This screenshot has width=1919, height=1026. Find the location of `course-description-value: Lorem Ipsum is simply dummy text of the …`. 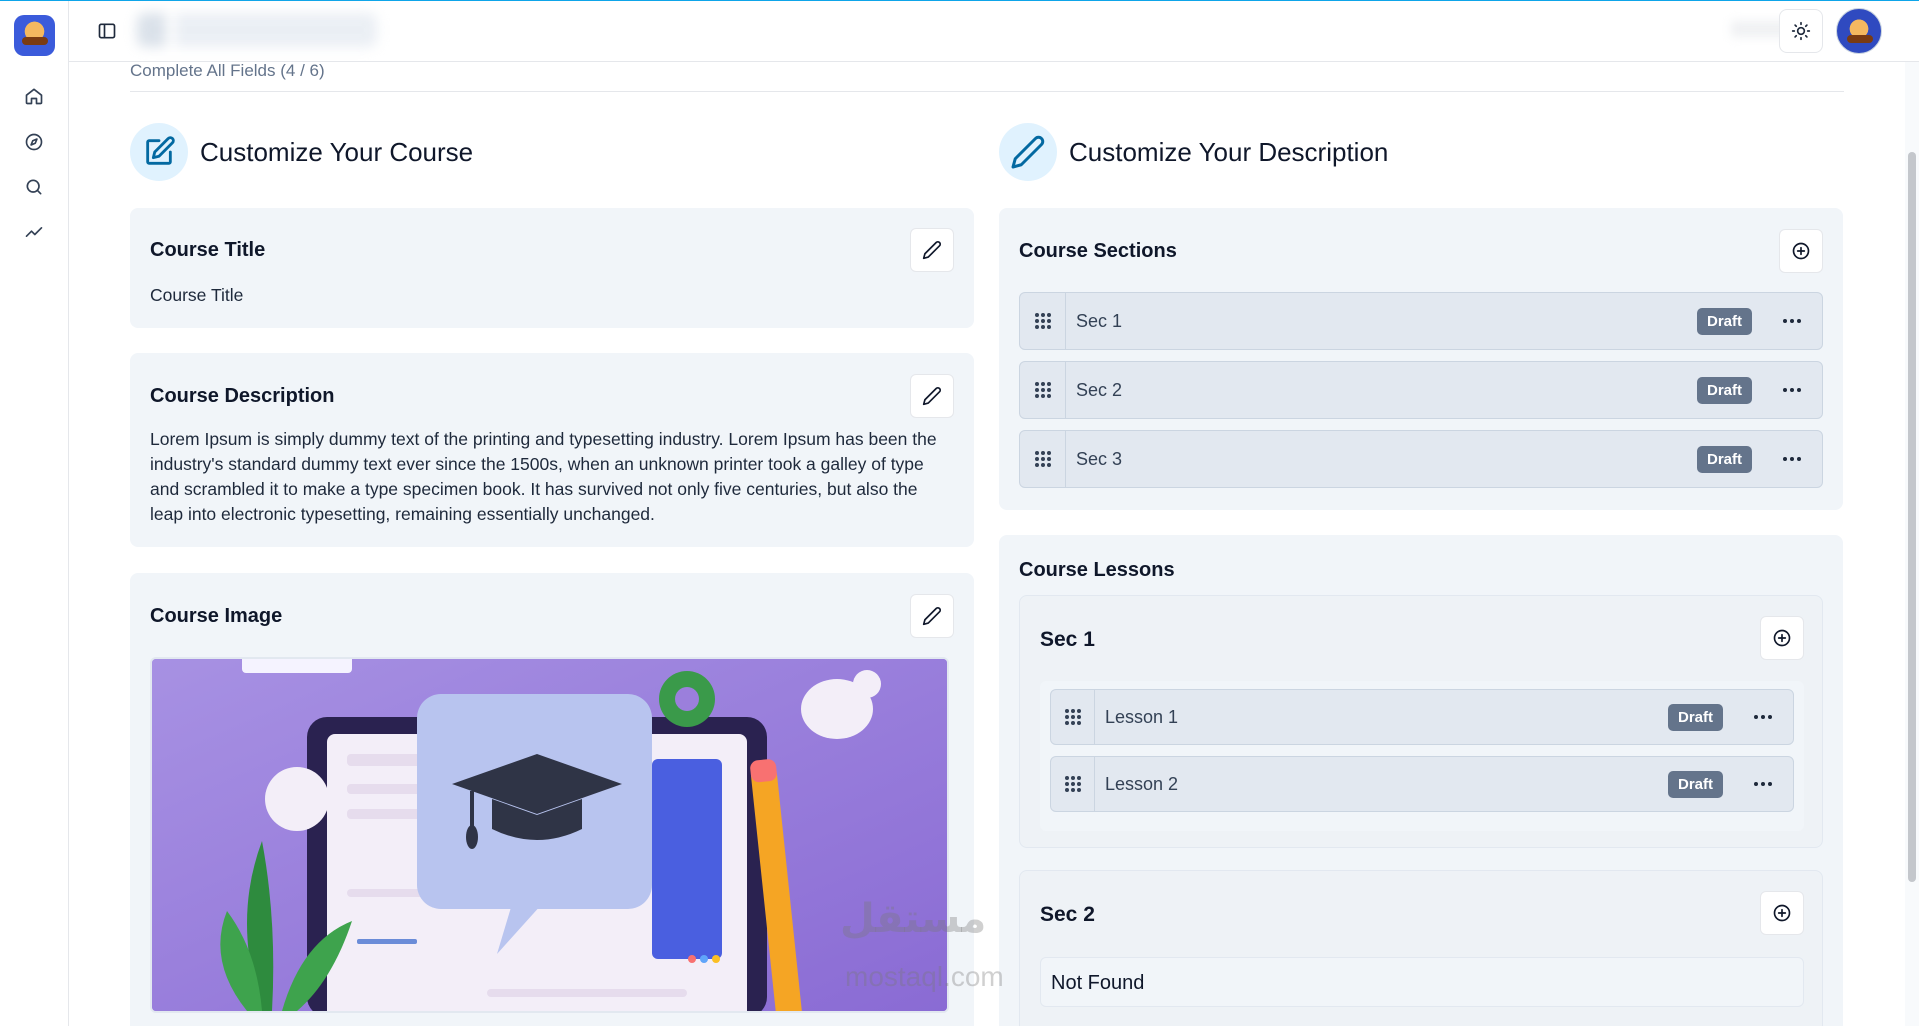

course-description-value: Lorem Ipsum is simply dummy text of the … is located at coordinates (543, 476).